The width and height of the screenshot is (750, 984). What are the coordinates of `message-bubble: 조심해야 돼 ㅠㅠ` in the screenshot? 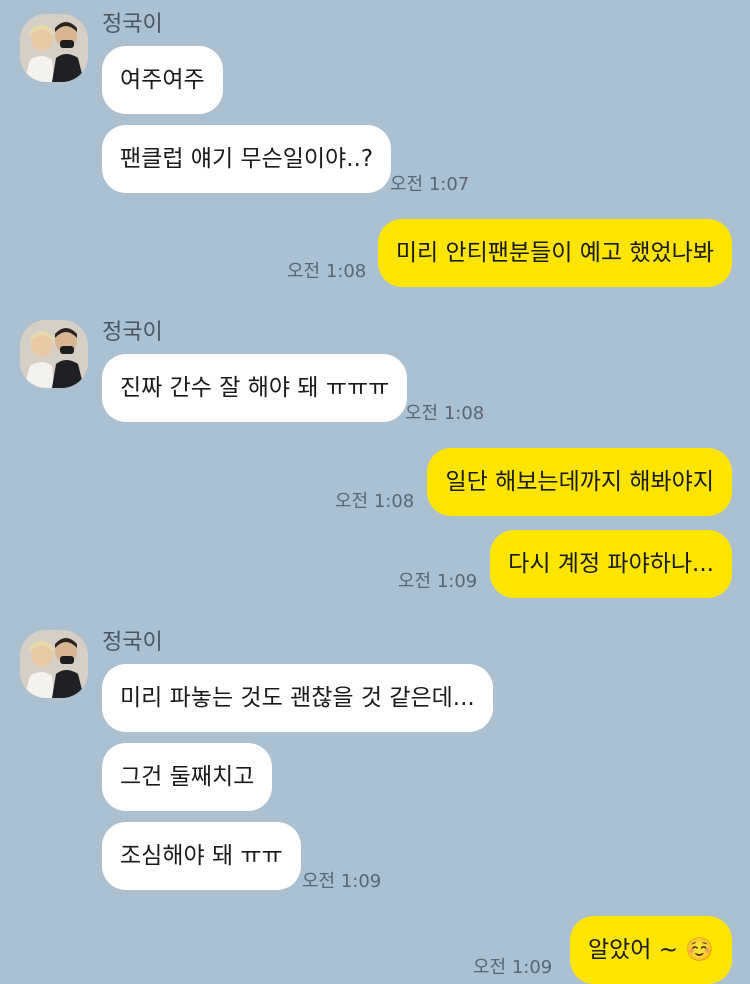 It's located at (201, 856).